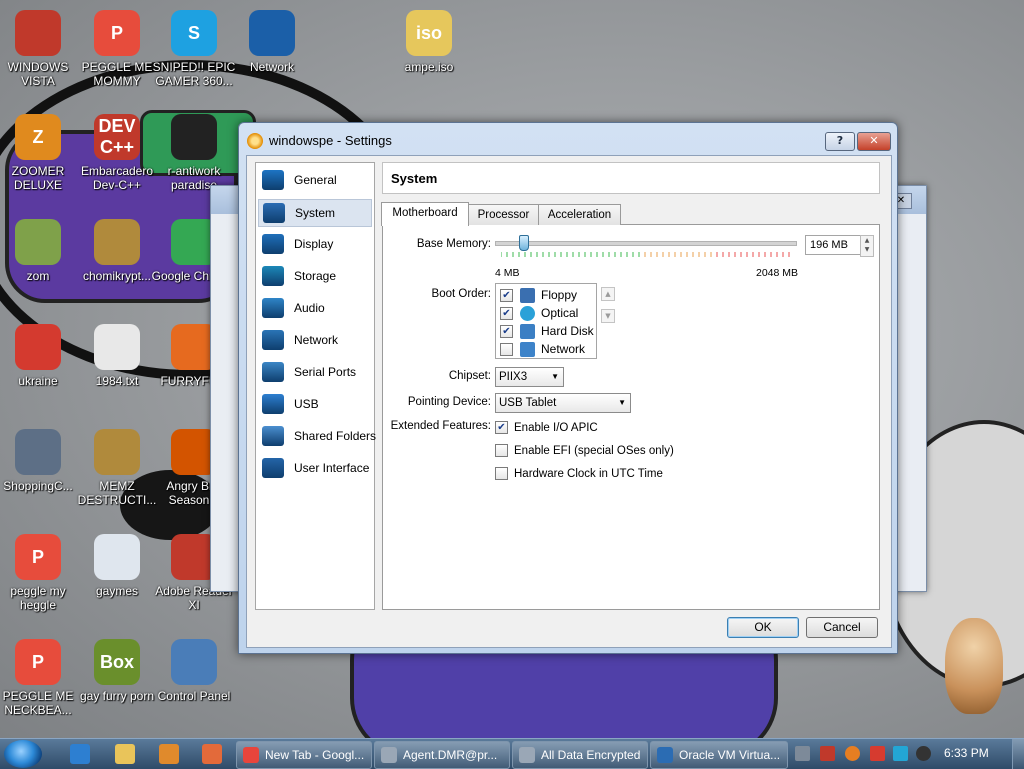 Image resolution: width=1024 pixels, height=769 pixels. Describe the element at coordinates (568, 140) in the screenshot. I see `dialog-titlebar: windowspe - Settings ? ✕` at that location.